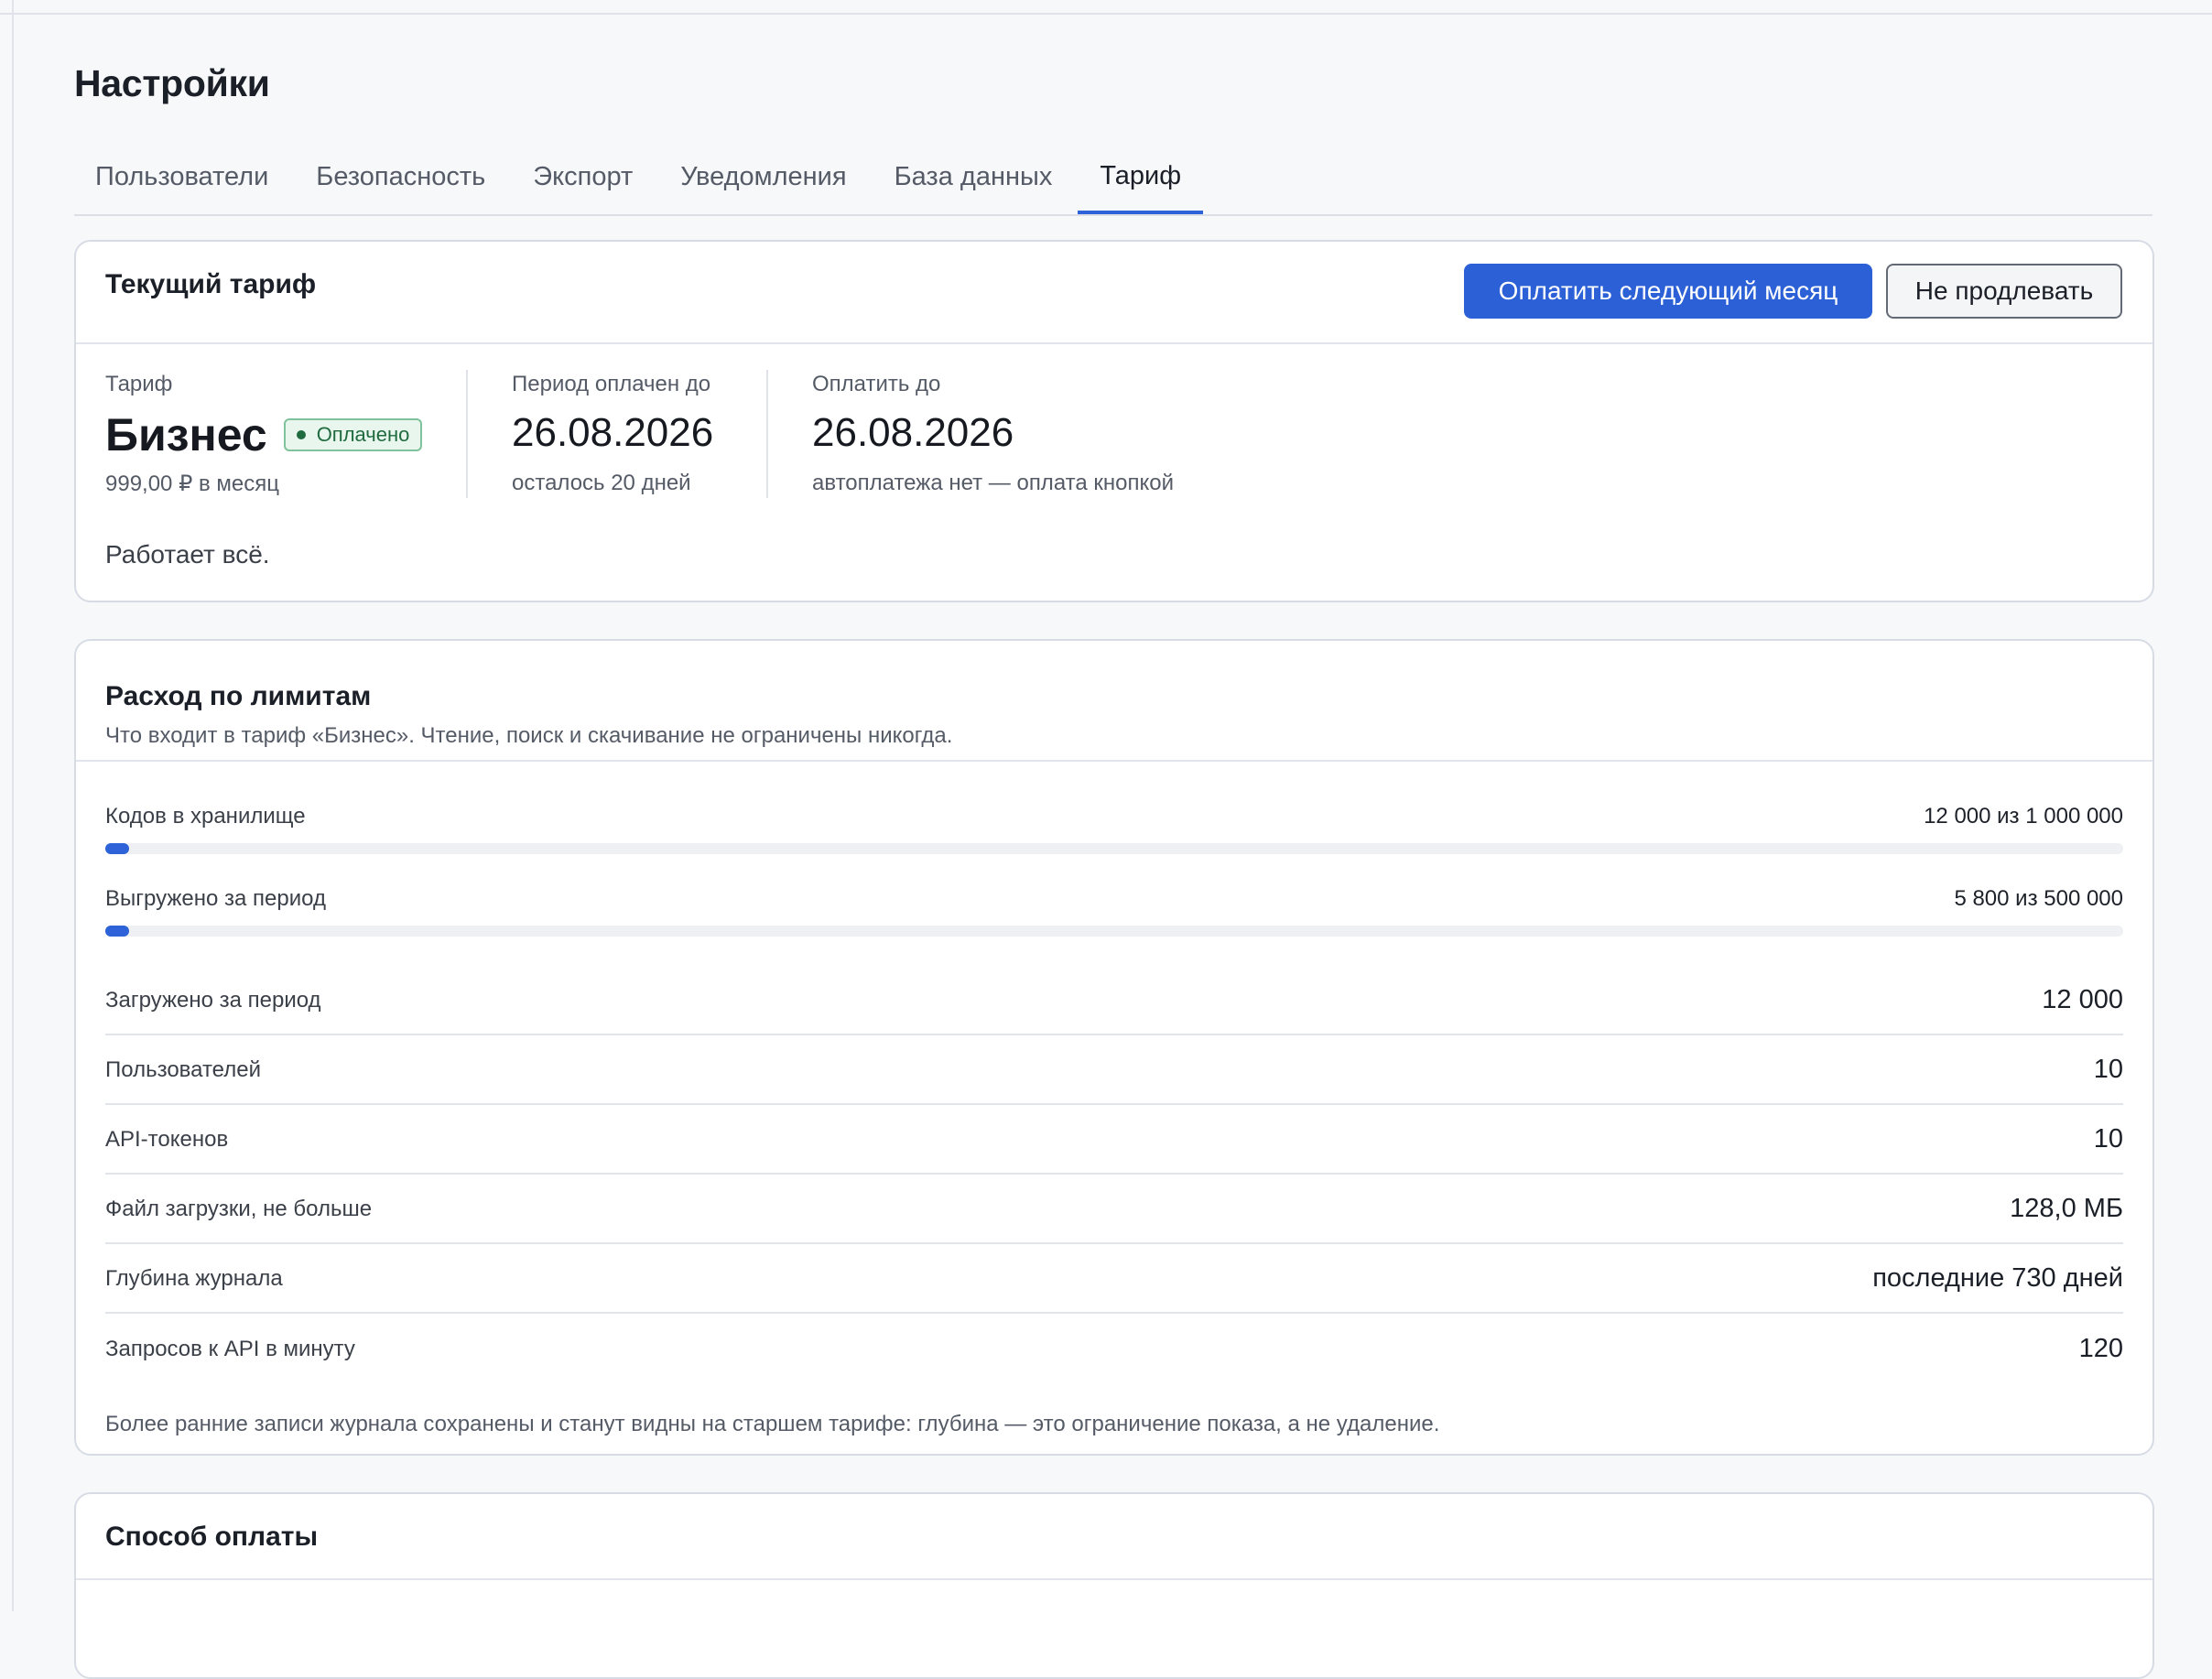  Describe the element at coordinates (192, 483) in the screenshot. I see `plan-price: 999,00 ₽ в месяц` at that location.